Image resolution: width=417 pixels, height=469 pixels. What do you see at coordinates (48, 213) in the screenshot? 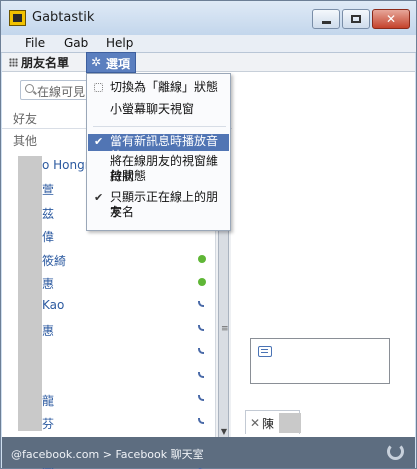
I see `friend-name: 茲` at bounding box center [48, 213].